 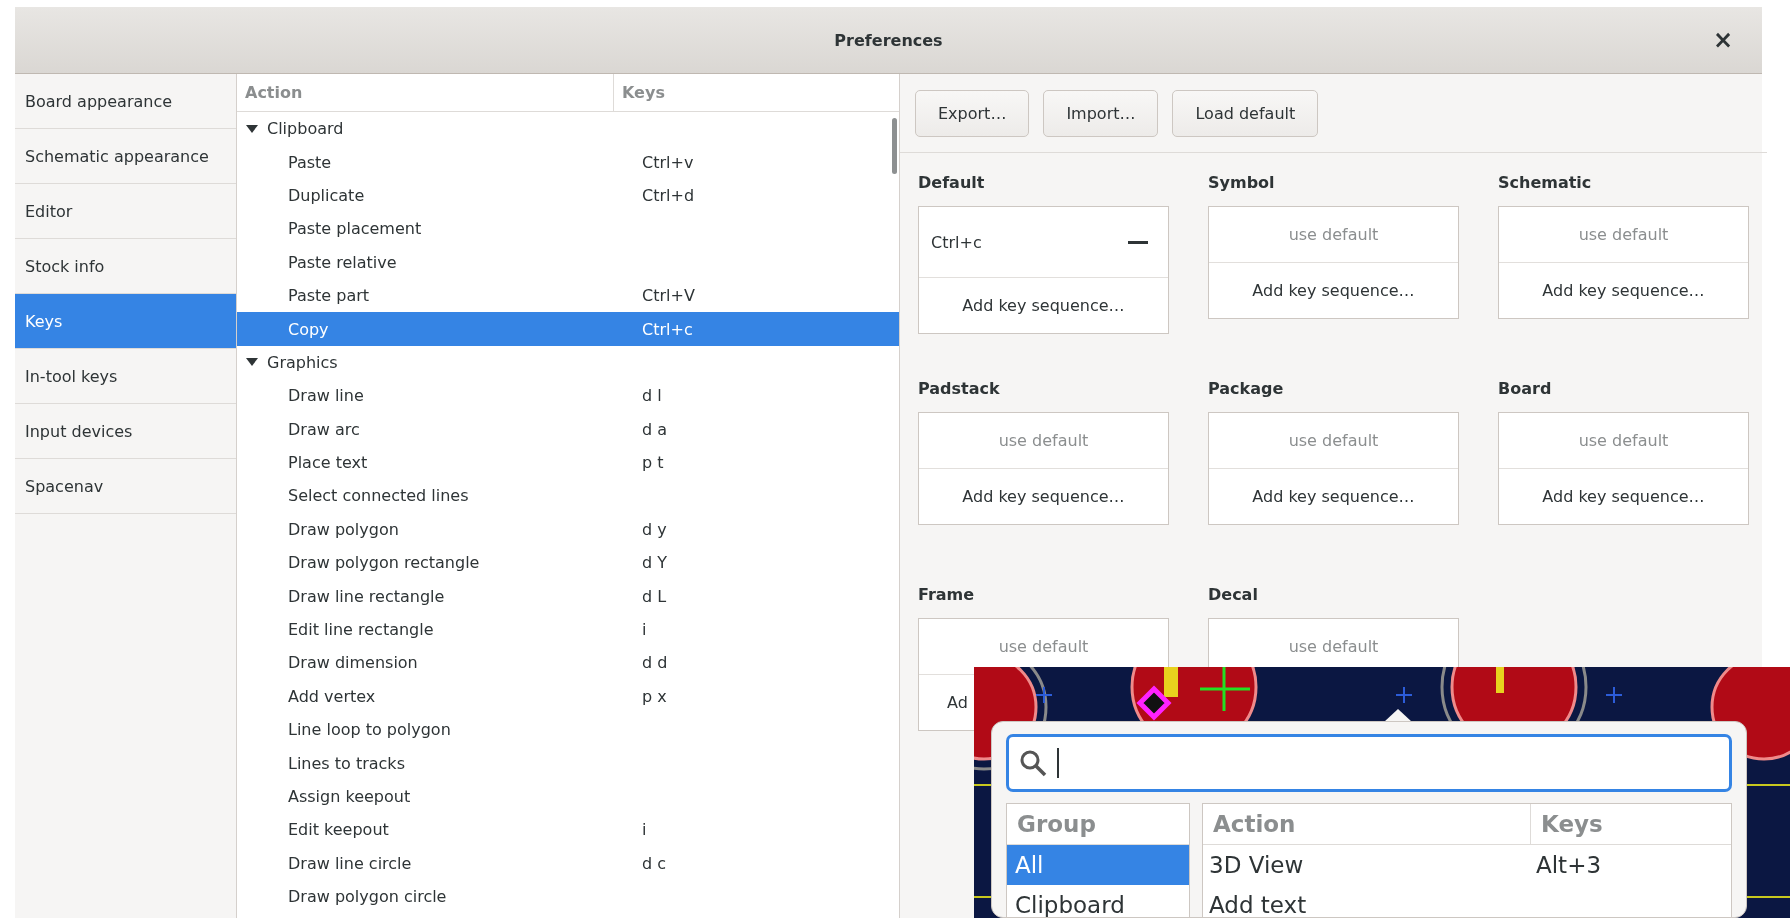 What do you see at coordinates (894, 146) in the screenshot?
I see `scrollbar-thumb` at bounding box center [894, 146].